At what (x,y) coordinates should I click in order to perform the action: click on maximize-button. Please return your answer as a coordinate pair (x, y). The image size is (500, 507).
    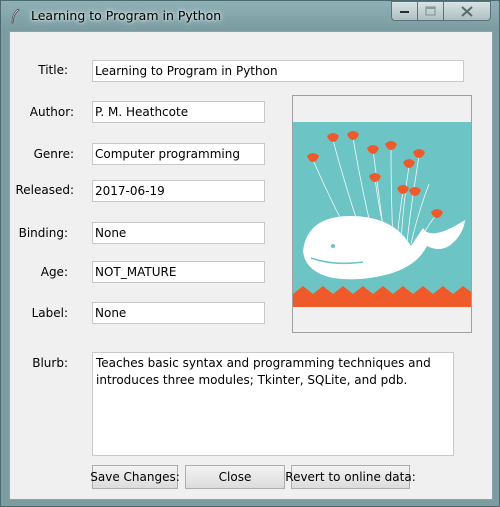
    Looking at the image, I should click on (431, 11).